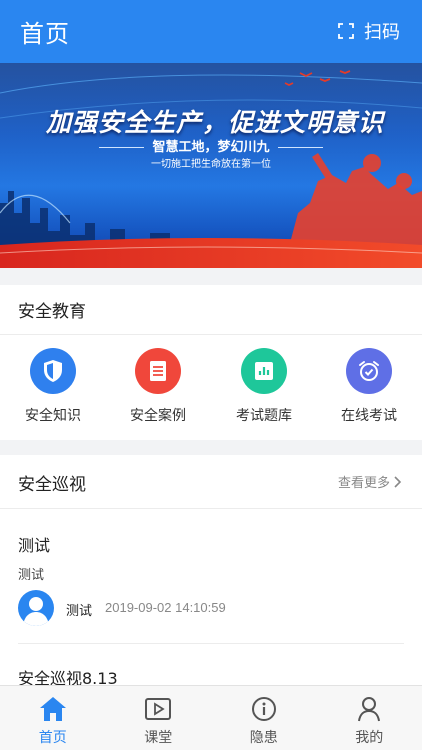 This screenshot has width=422, height=750. I want to click on online-exam-button: 在线考试, so click(369, 386).